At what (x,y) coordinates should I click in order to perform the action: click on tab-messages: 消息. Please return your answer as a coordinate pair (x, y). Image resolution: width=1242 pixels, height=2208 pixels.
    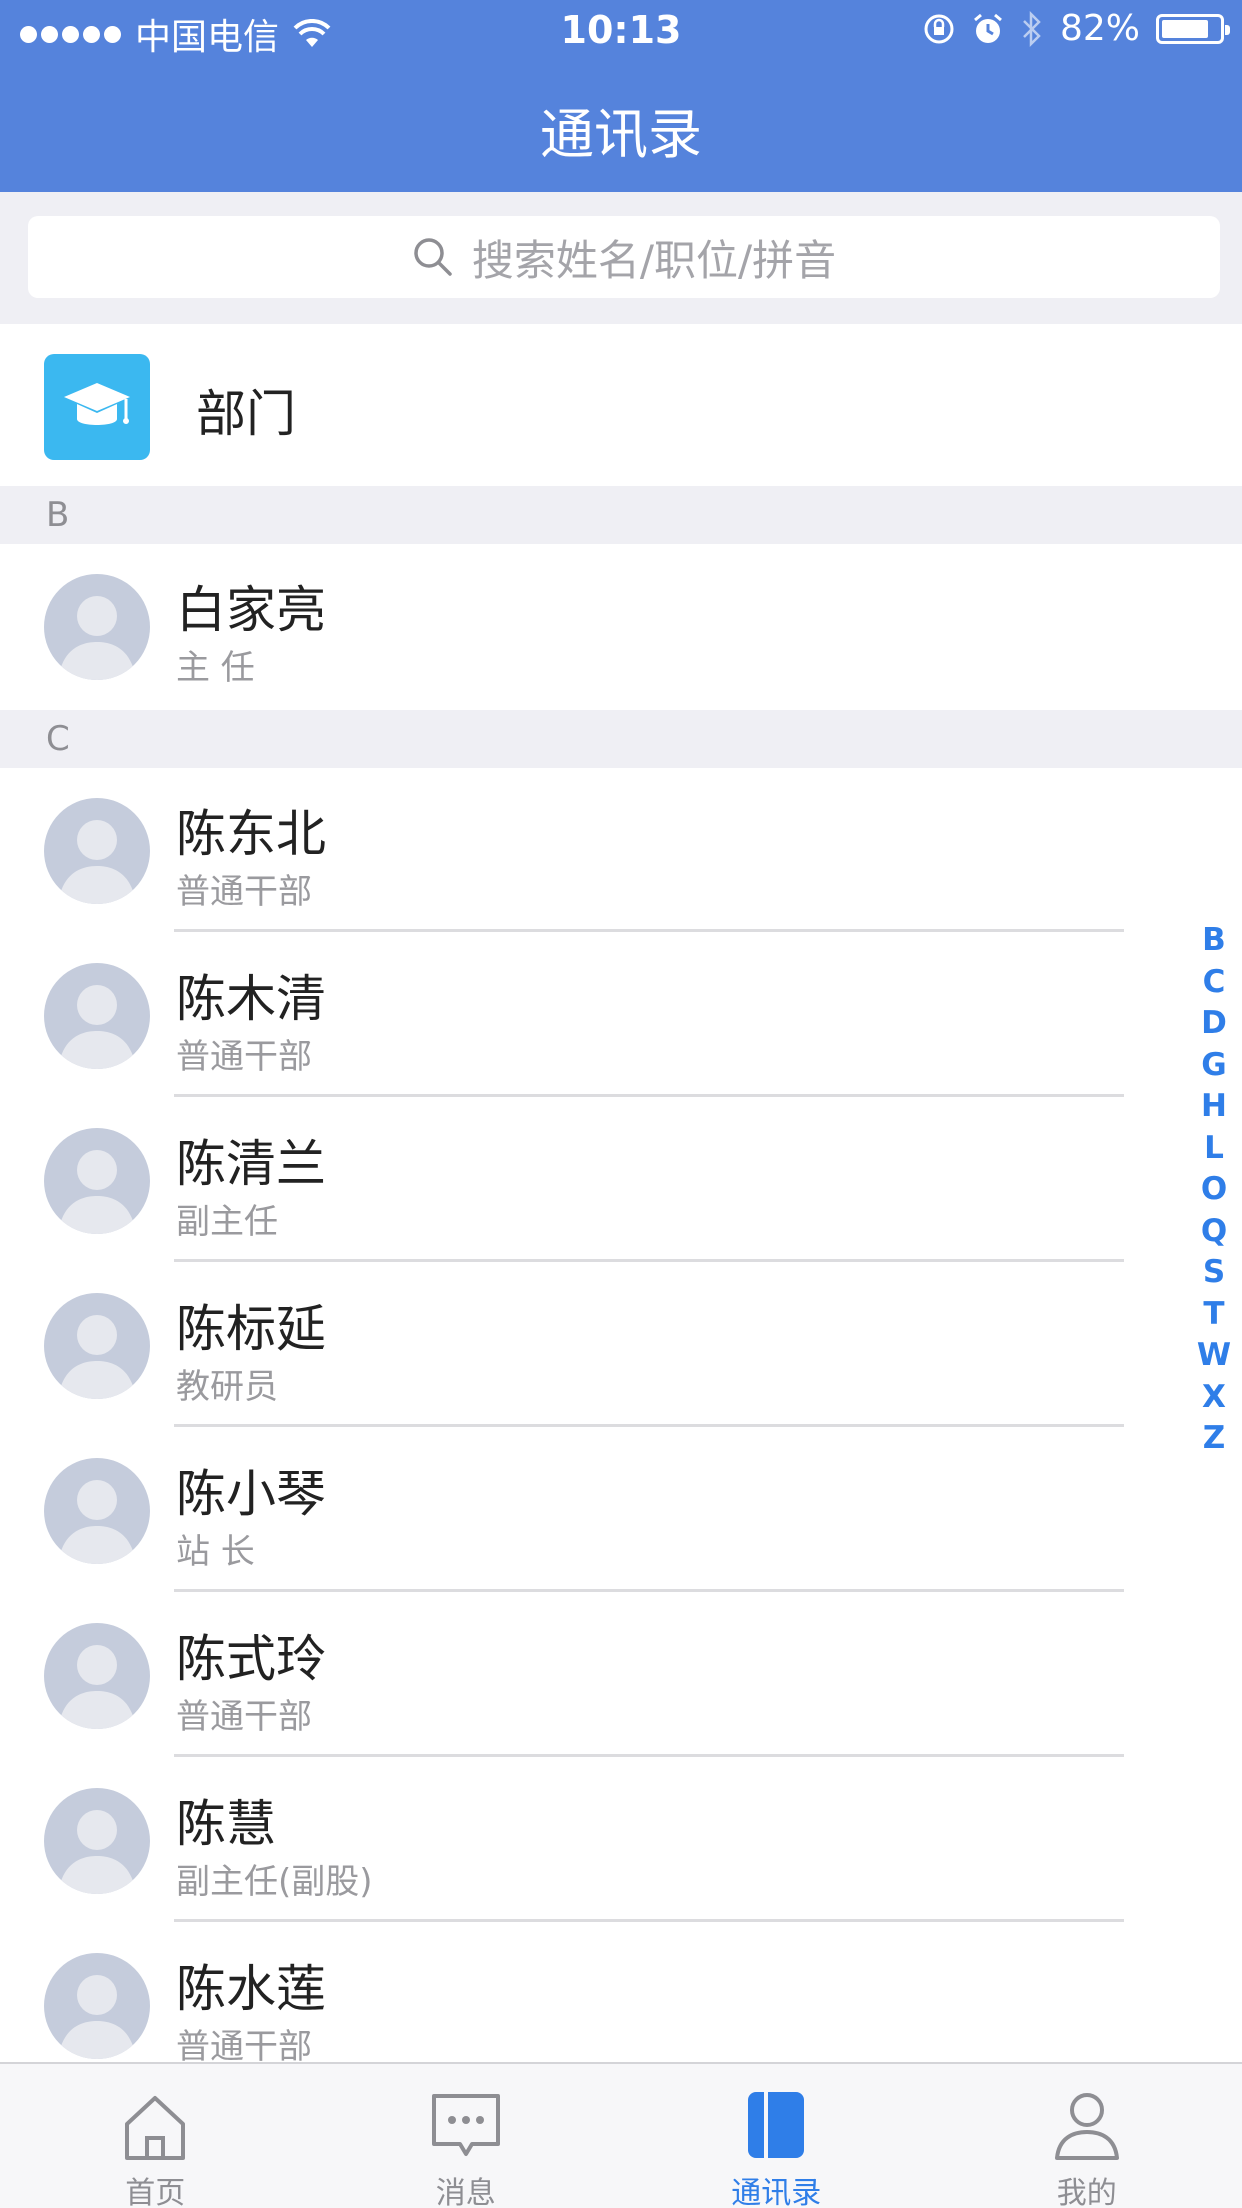
    Looking at the image, I should click on (466, 2136).